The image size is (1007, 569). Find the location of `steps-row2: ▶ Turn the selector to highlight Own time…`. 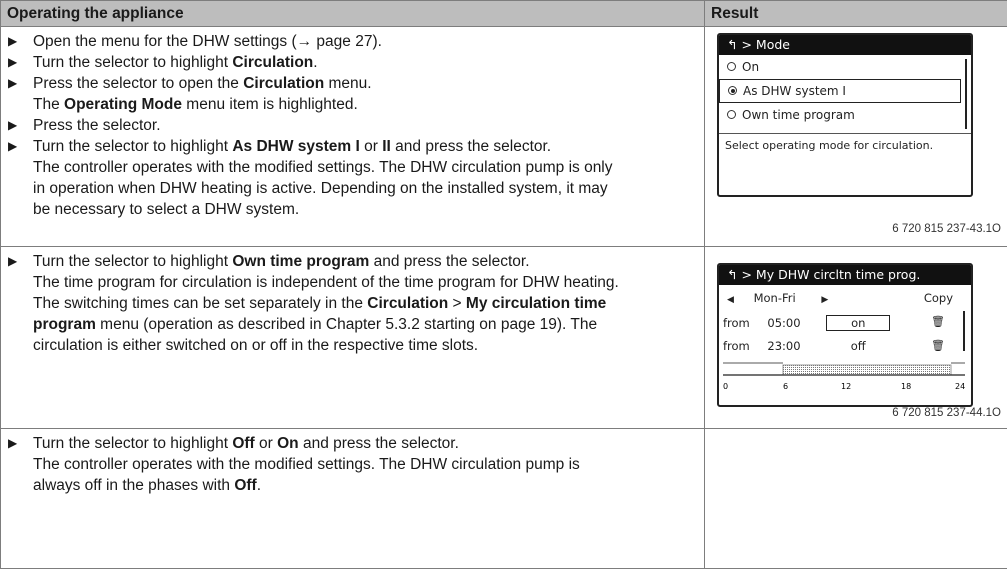

steps-row2: ▶ Turn the selector to highlight Own time… is located at coordinates (352, 303).